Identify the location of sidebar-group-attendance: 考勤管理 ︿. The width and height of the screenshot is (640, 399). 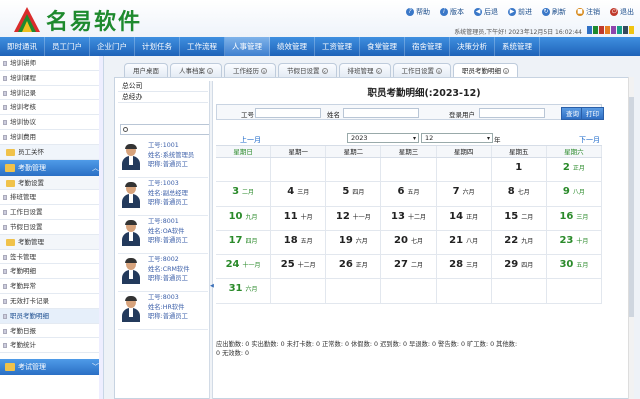
(51, 167).